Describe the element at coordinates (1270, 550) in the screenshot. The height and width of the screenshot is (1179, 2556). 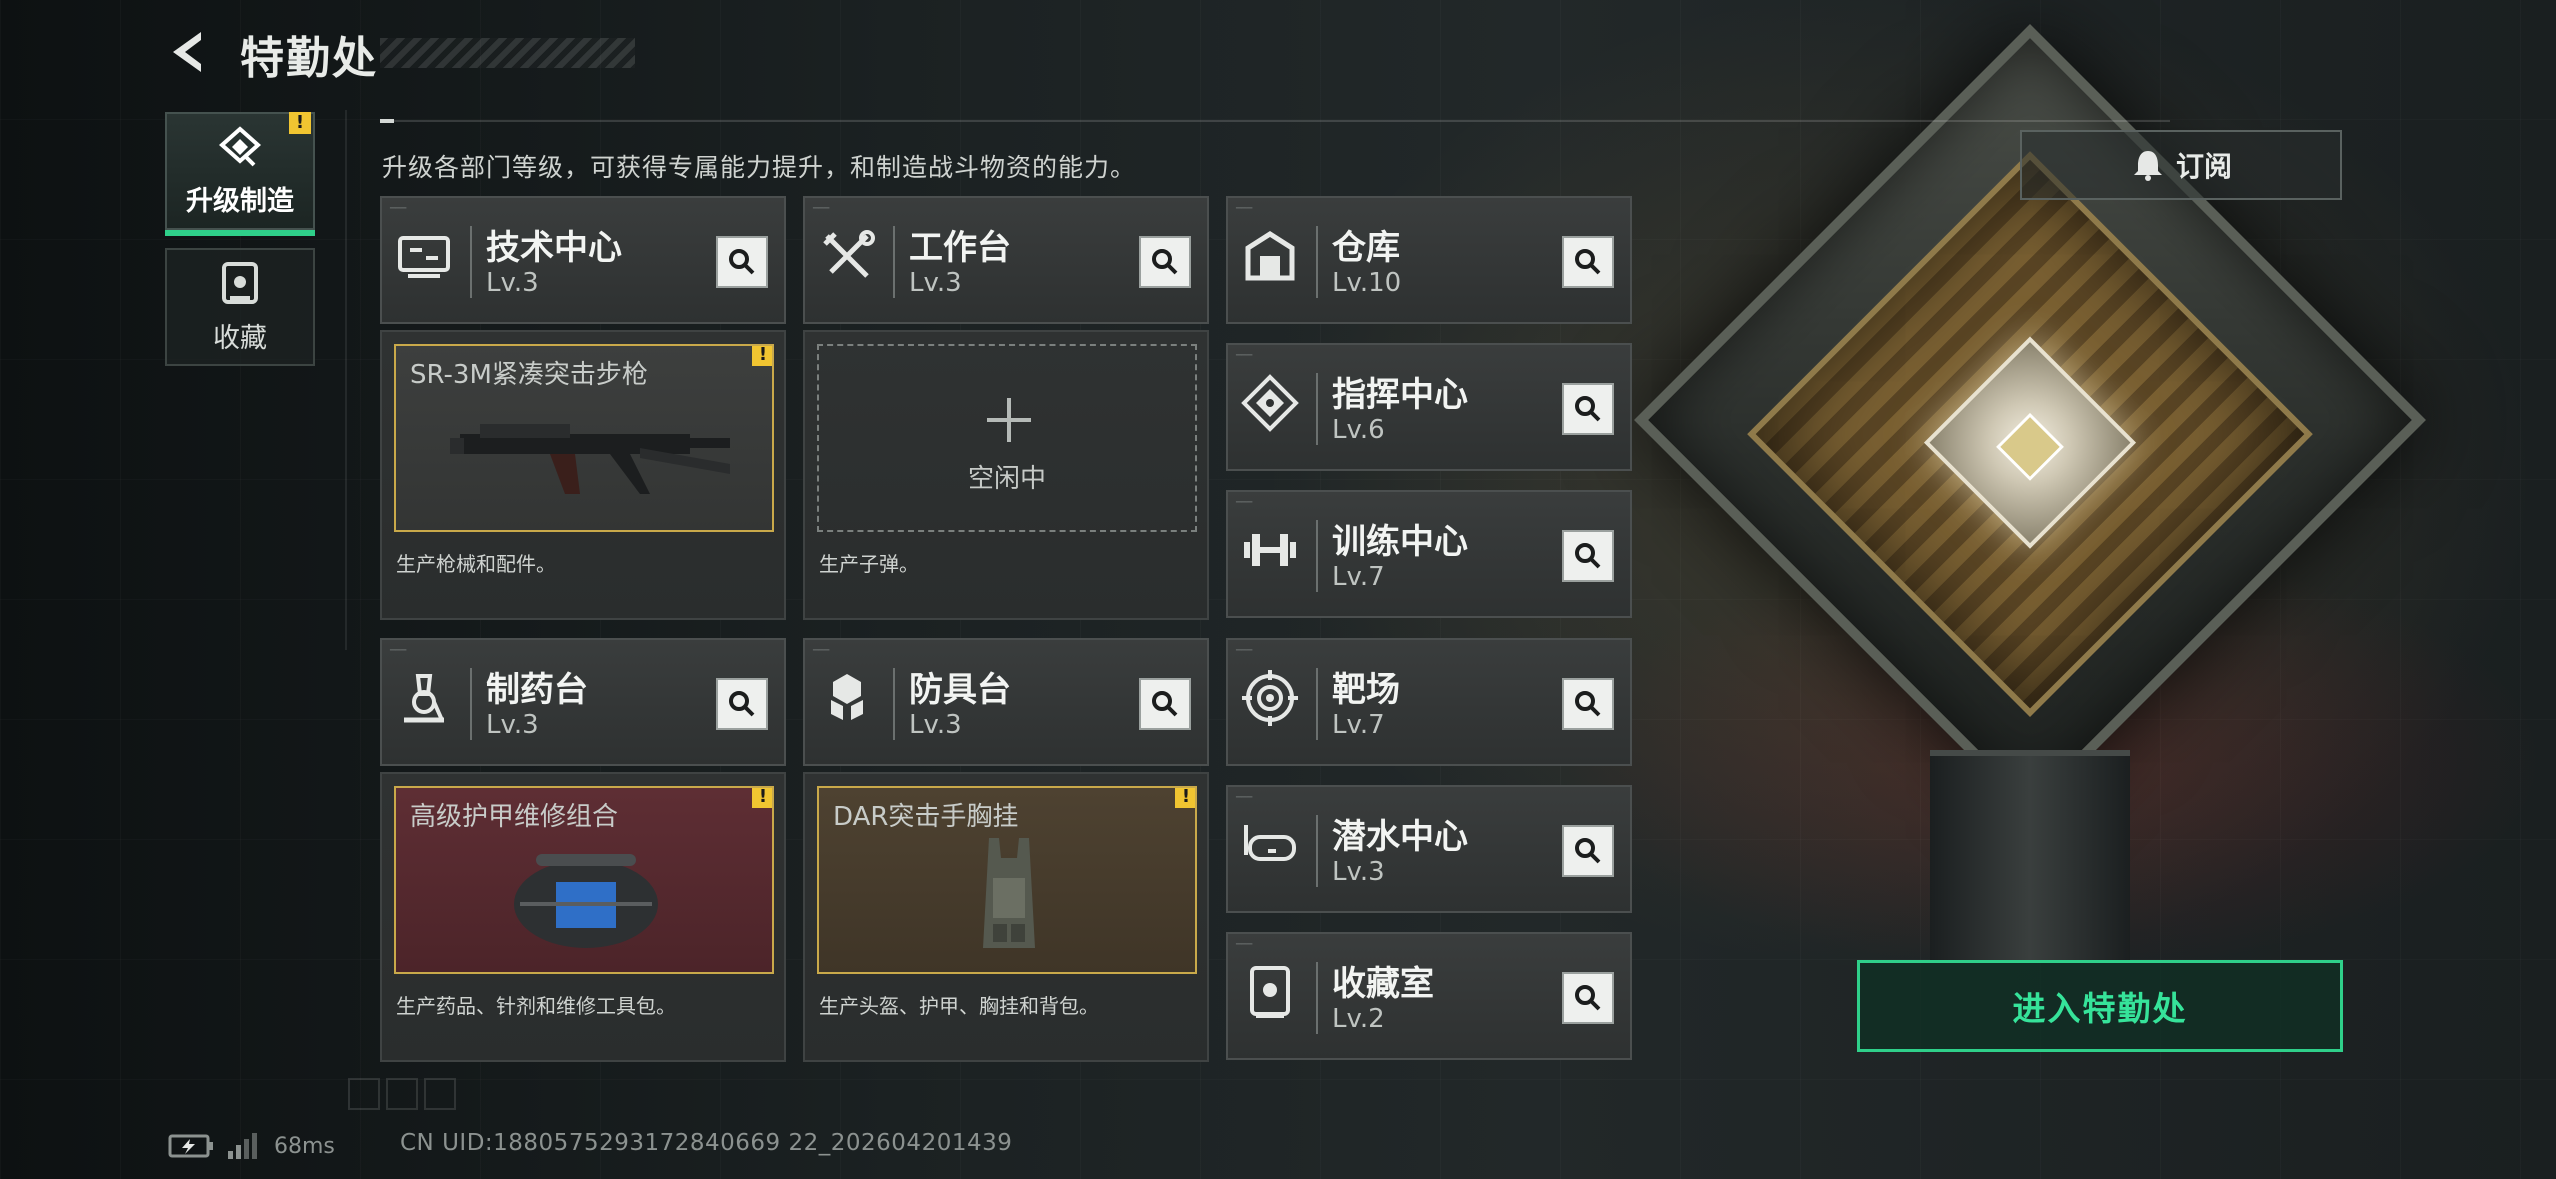
I see `training-center-icon` at that location.